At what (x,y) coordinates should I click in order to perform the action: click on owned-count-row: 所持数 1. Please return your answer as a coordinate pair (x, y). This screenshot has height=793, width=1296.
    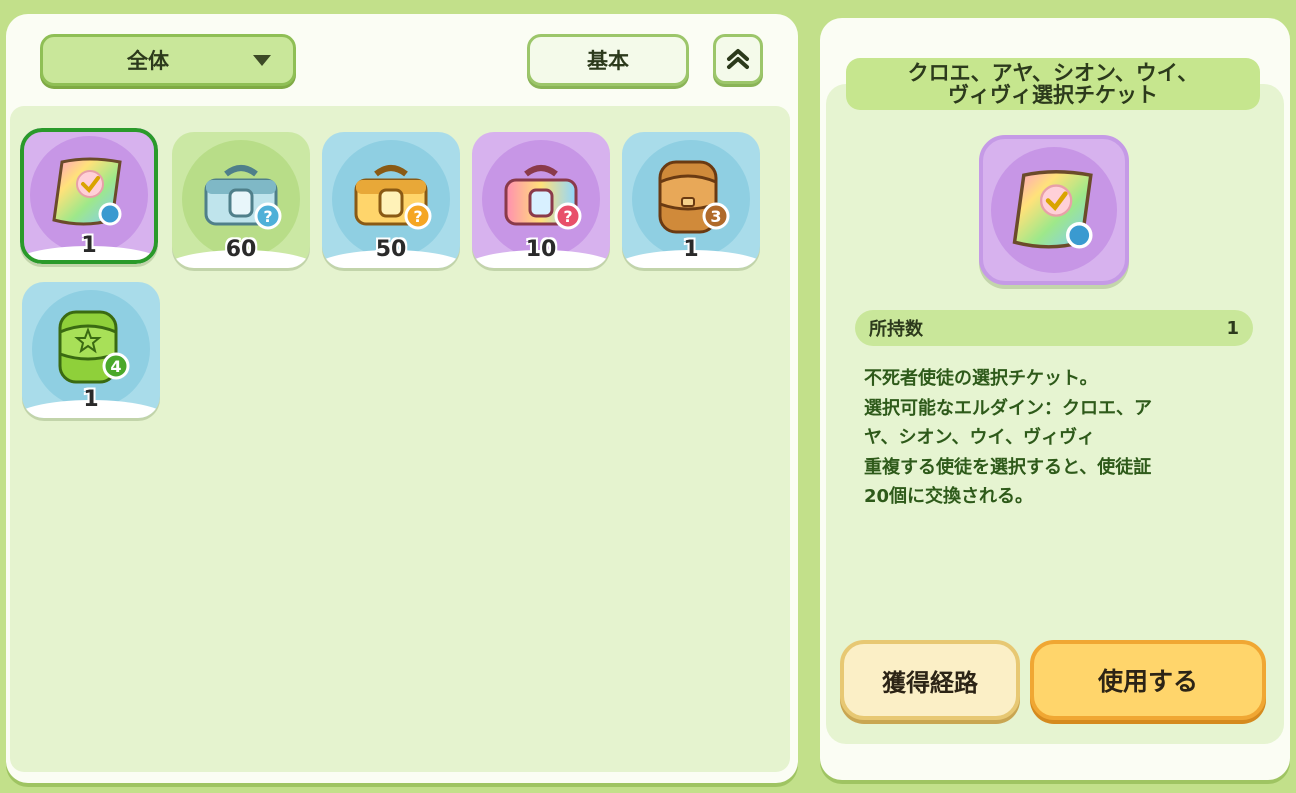
    Looking at the image, I should click on (1054, 328).